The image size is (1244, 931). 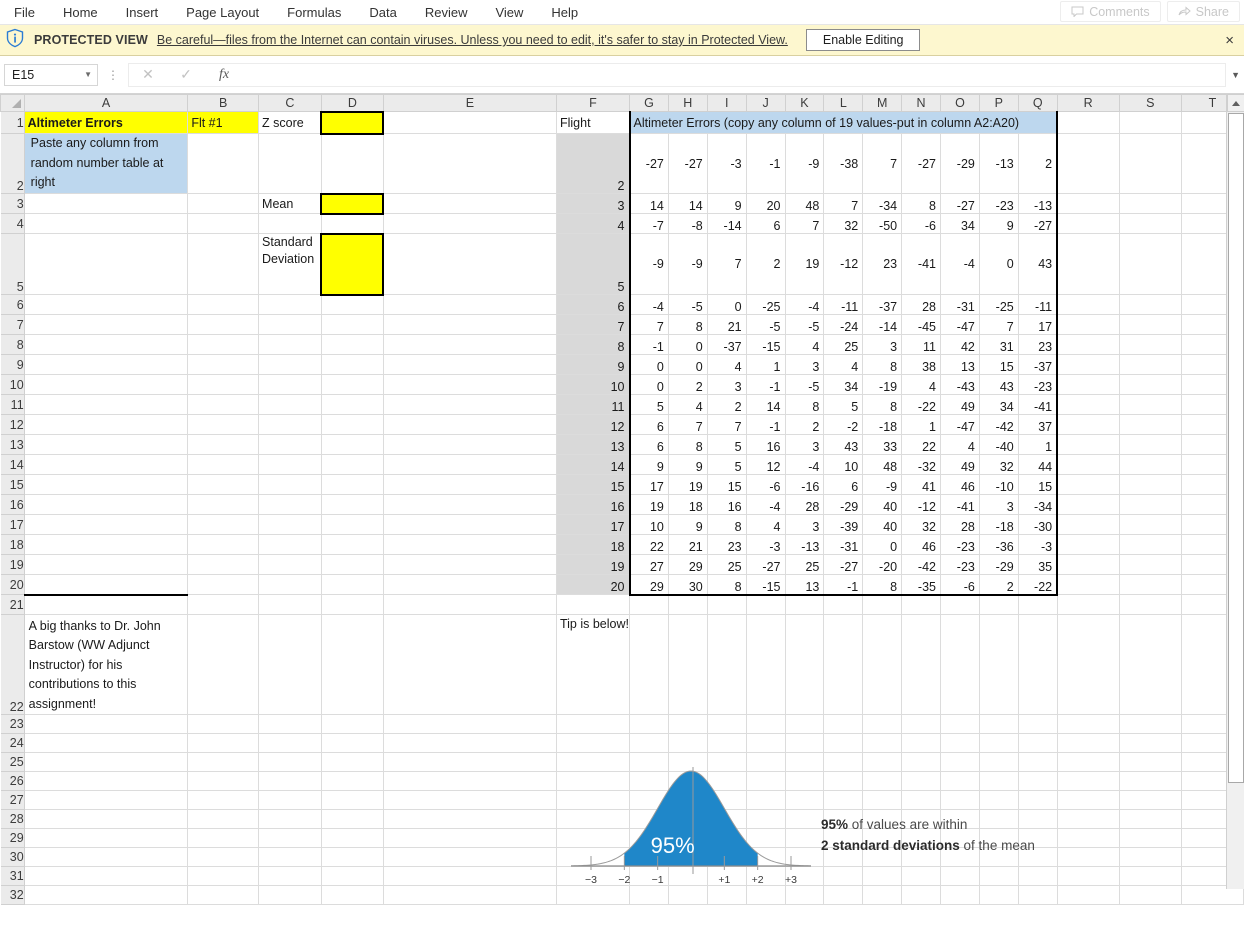 What do you see at coordinates (999, 724) in the screenshot?
I see `cell-p23` at bounding box center [999, 724].